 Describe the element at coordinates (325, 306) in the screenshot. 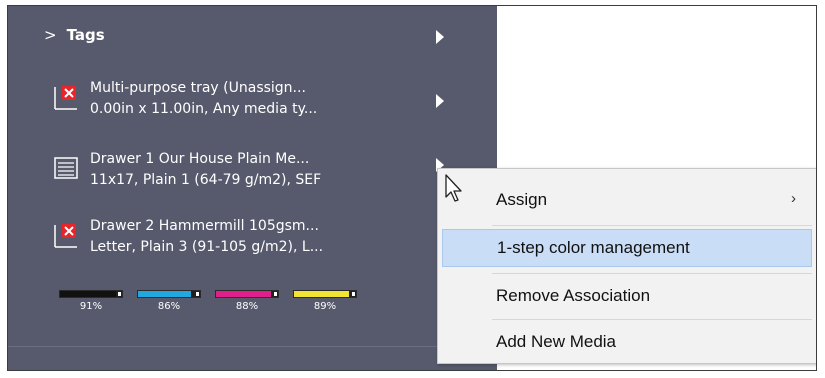

I see `ink-percent: 89%` at that location.